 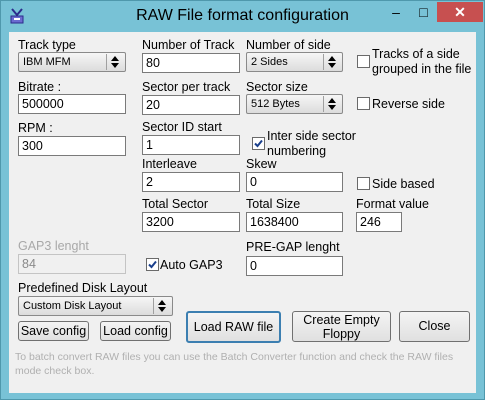 I want to click on format-value-field: 246, so click(x=379, y=222).